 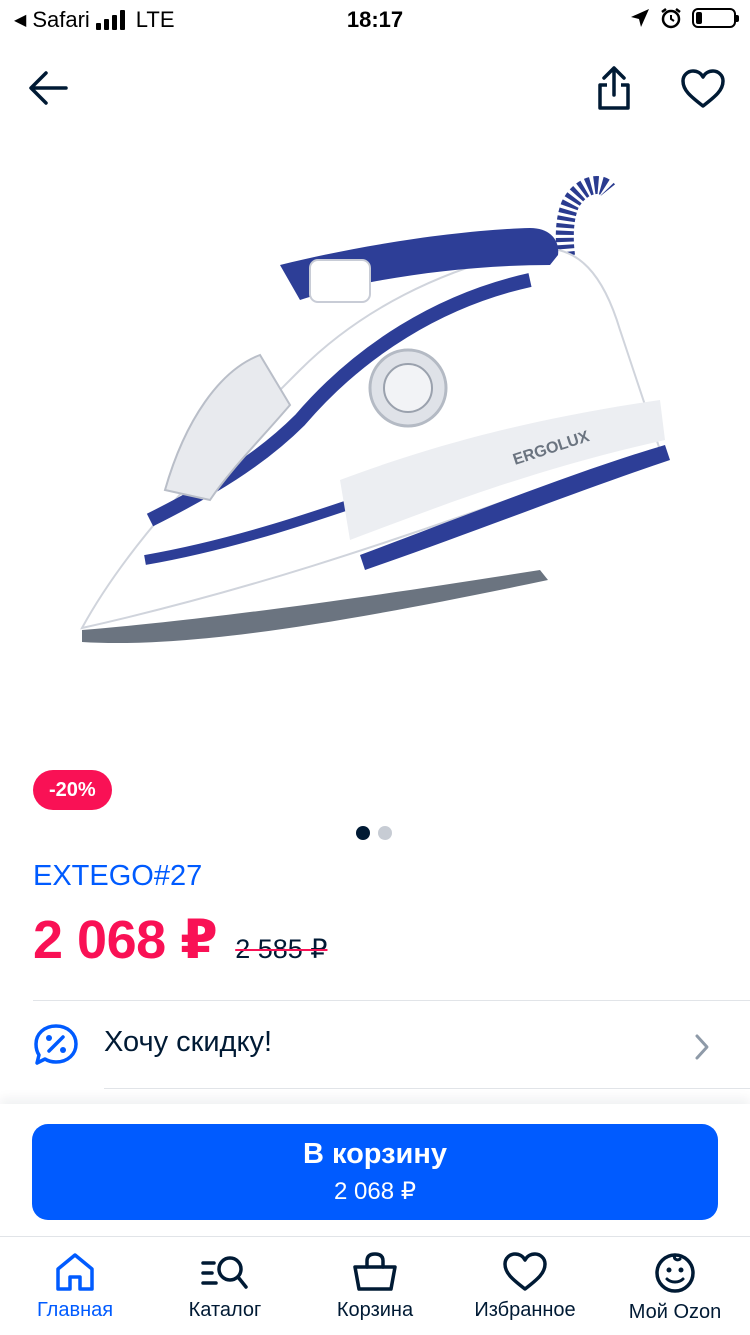 I want to click on alarm-icon, so click(x=671, y=18).